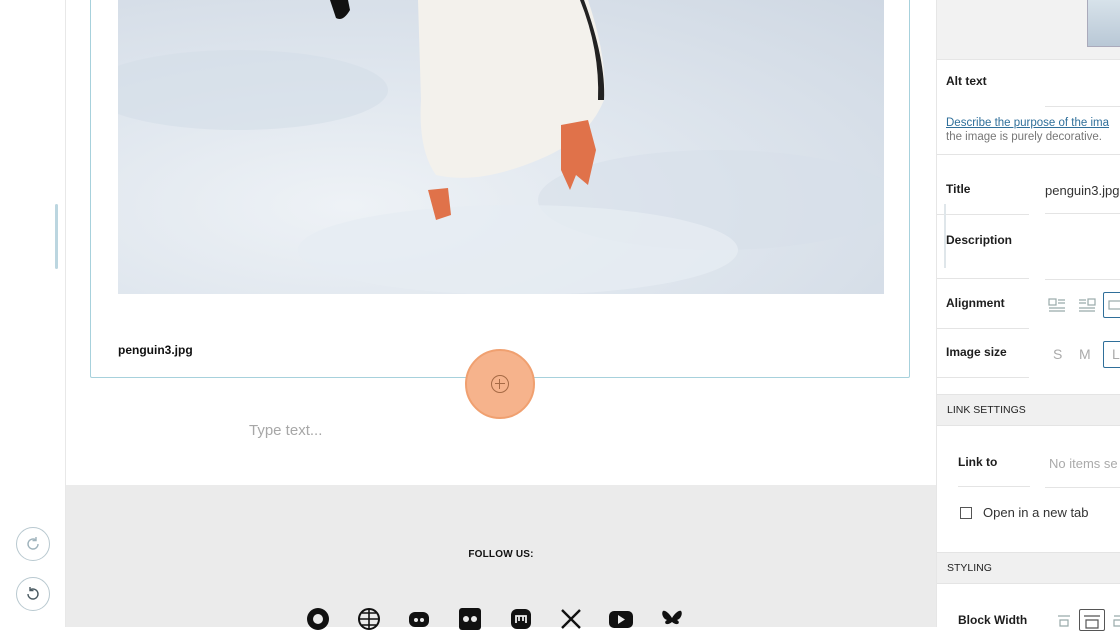 Image resolution: width=1120 pixels, height=635 pixels. What do you see at coordinates (1082, 255) in the screenshot?
I see `description-field` at bounding box center [1082, 255].